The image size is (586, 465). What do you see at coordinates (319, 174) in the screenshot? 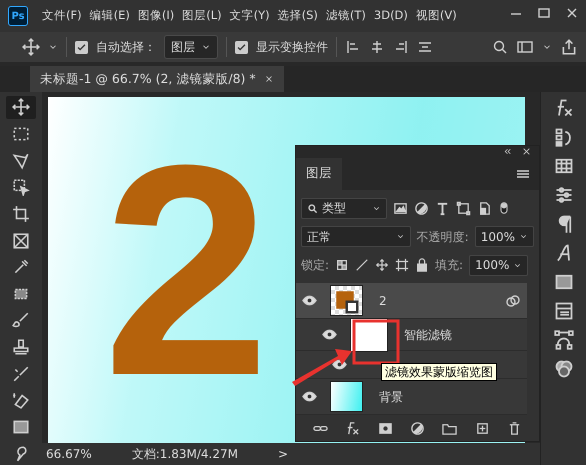
I see `layers-tab: 图层` at bounding box center [319, 174].